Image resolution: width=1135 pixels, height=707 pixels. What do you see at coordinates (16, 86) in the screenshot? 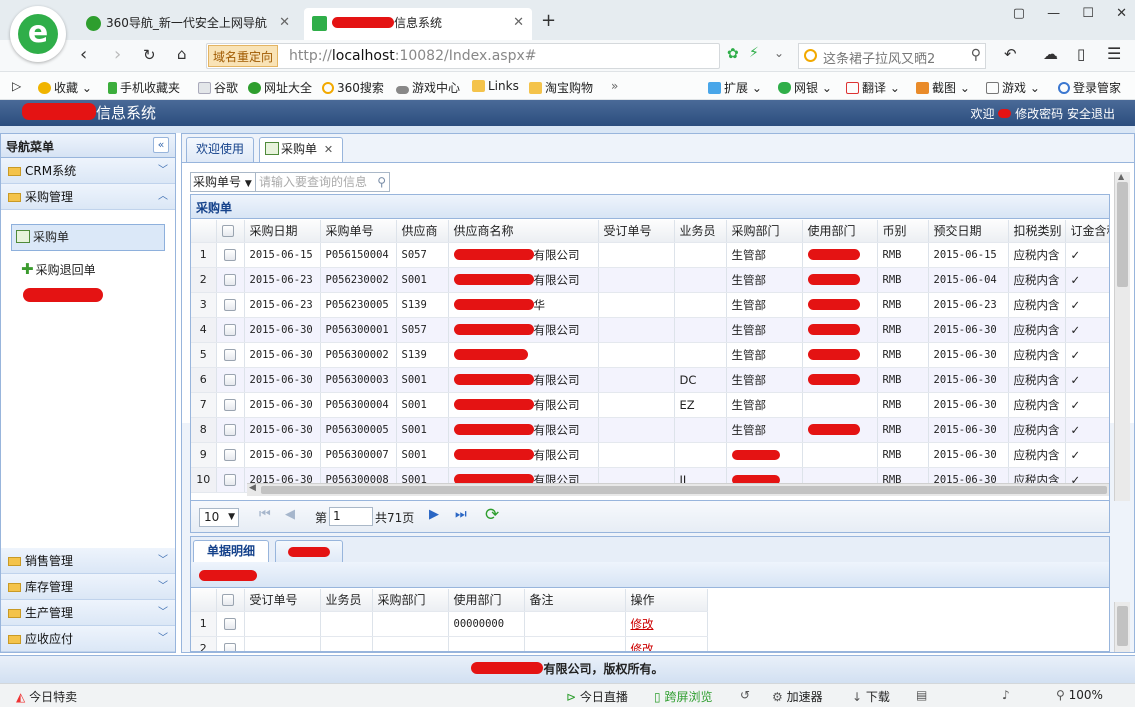
I see `sidebar-toggle-icon: ▷` at bounding box center [16, 86].